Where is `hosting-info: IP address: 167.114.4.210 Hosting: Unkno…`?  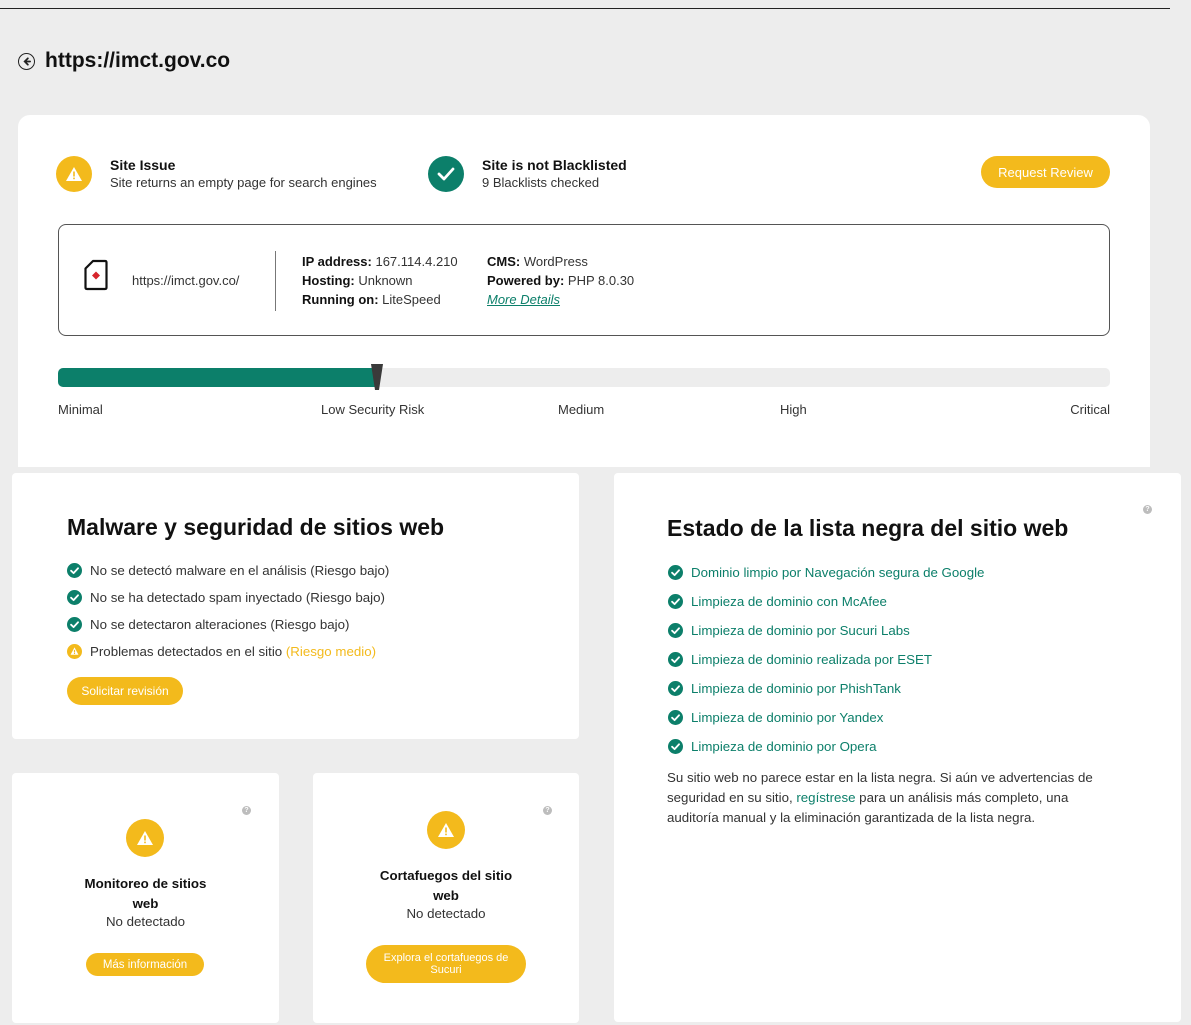 hosting-info: IP address: 167.114.4.210 Hosting: Unkno… is located at coordinates (380, 280).